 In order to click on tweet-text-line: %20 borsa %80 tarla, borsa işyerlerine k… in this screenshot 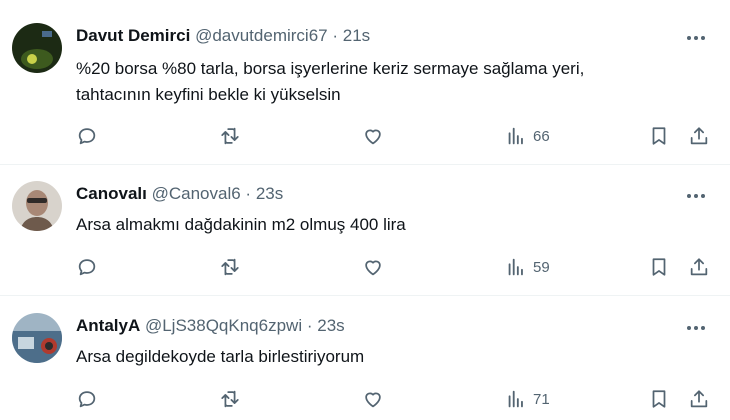, I will do `click(330, 68)`.